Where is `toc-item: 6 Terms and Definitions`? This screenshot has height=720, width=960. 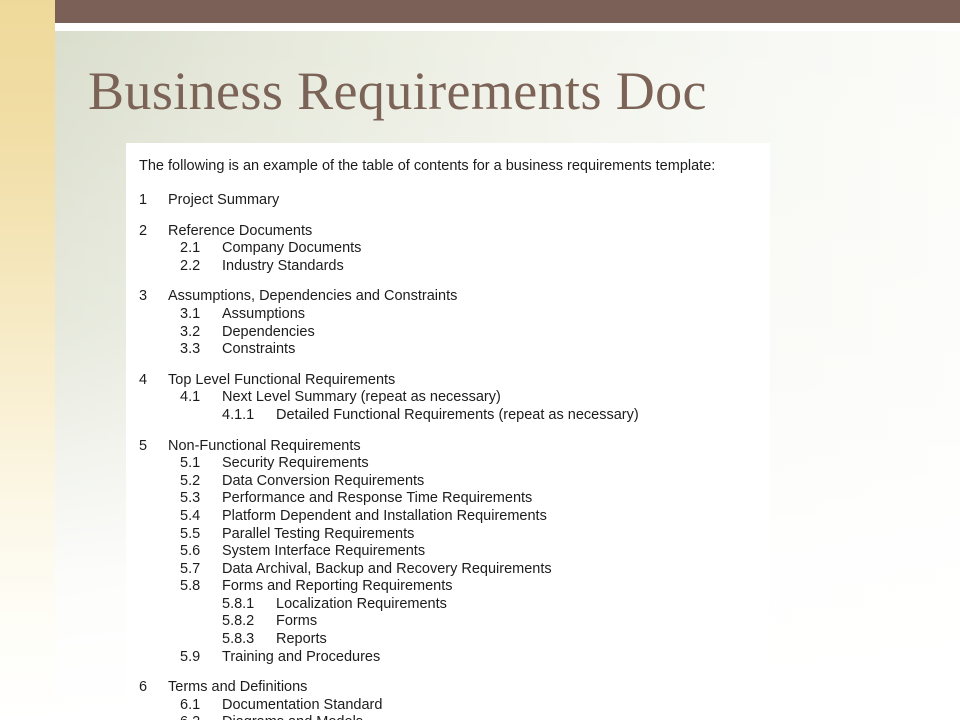 toc-item: 6 Terms and Definitions is located at coordinates (449, 688).